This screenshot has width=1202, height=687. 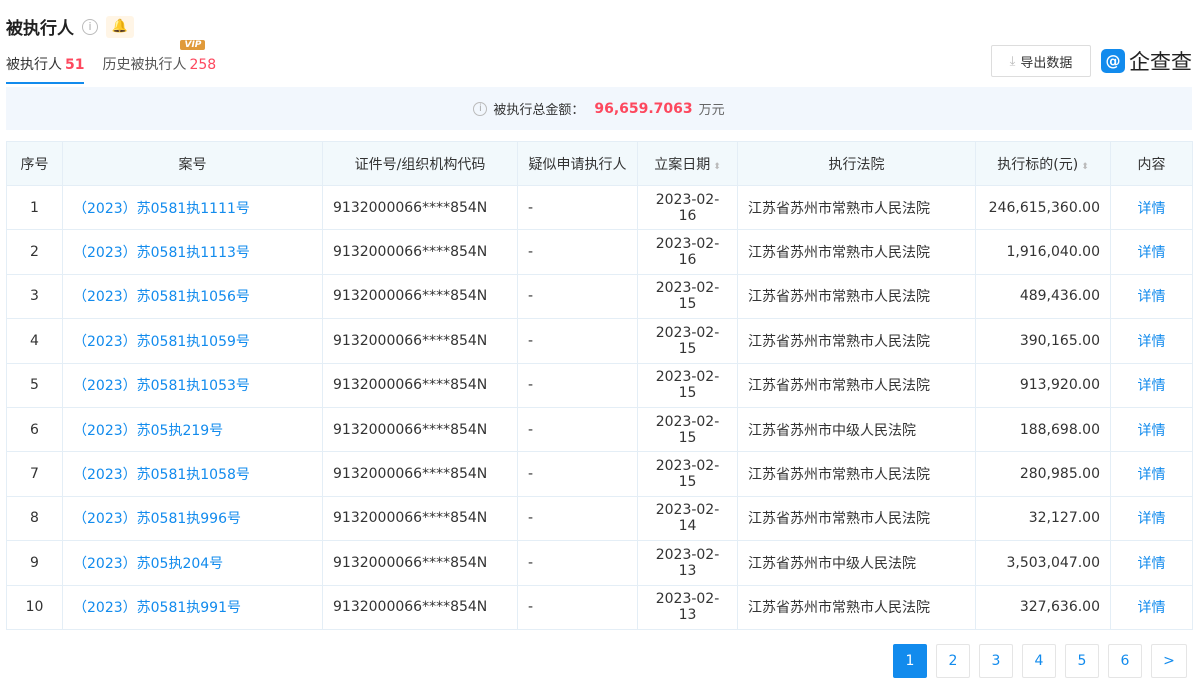 What do you see at coordinates (1041, 61) in the screenshot?
I see `export-button: ⤓ 导出数据` at bounding box center [1041, 61].